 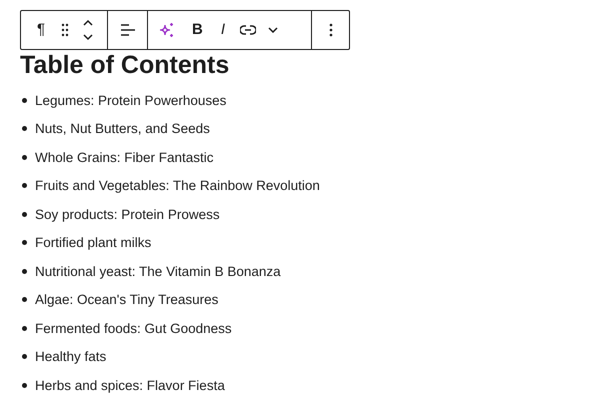 What do you see at coordinates (126, 300) in the screenshot?
I see `list-item-text: Algae: Ocean's Tiny Treasures` at bounding box center [126, 300].